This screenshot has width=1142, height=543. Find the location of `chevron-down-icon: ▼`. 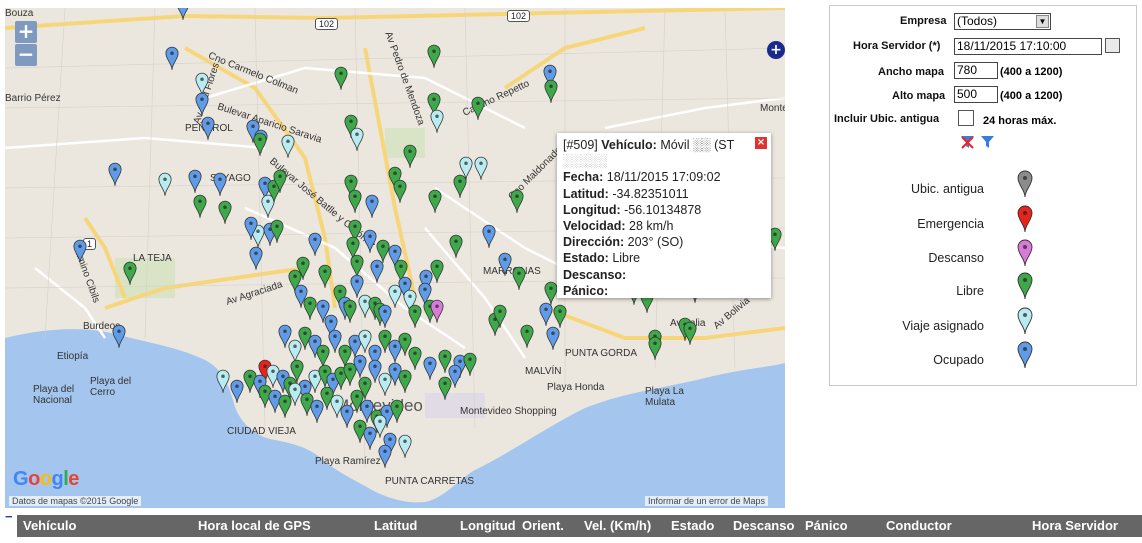

chevron-down-icon: ▼ is located at coordinates (1042, 21).